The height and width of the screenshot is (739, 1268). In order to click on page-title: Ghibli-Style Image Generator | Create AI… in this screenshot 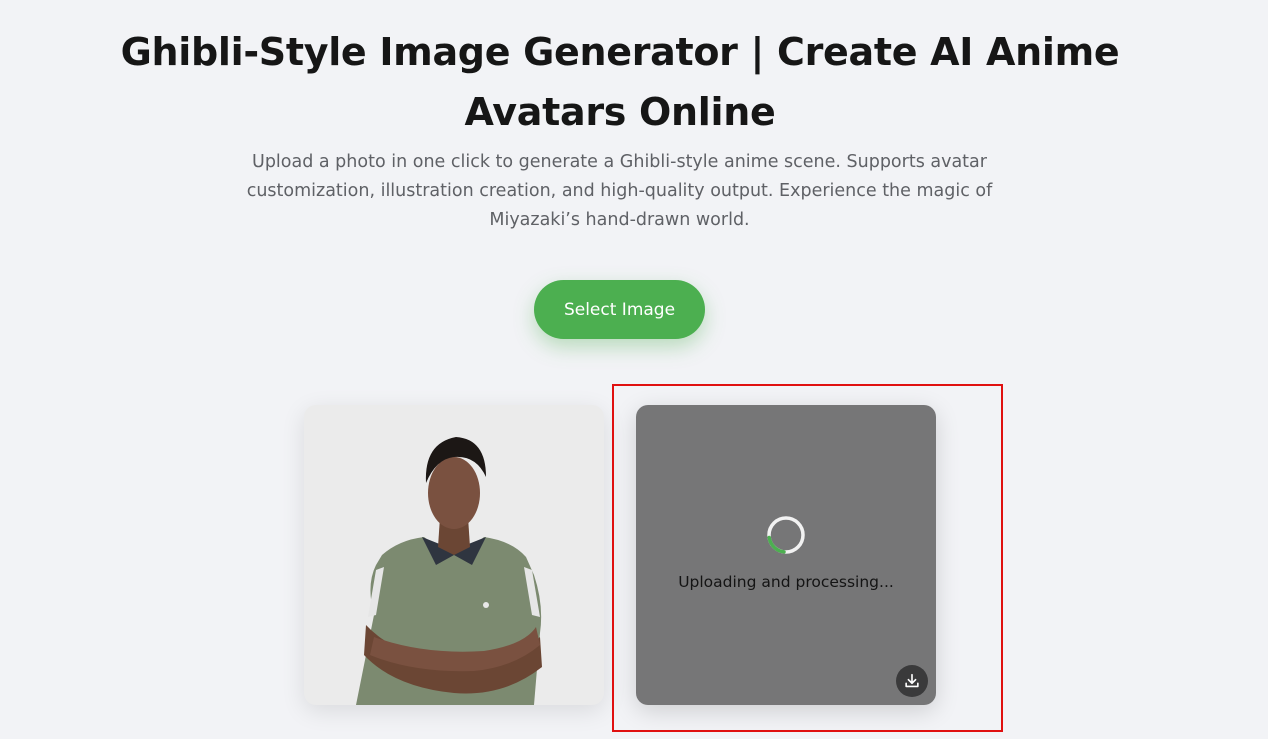, I will do `click(620, 82)`.